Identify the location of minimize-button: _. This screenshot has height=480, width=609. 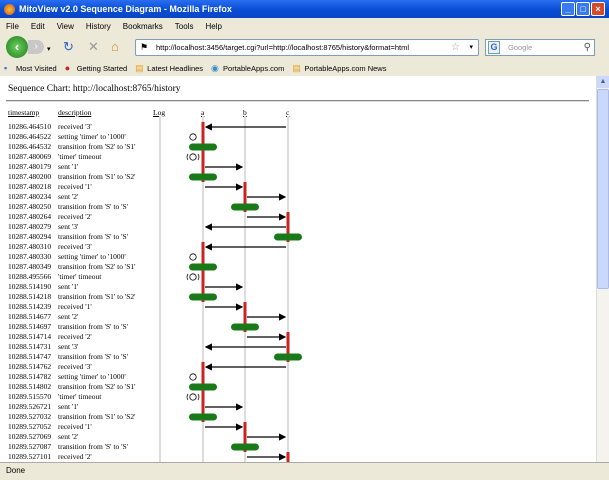
(568, 9).